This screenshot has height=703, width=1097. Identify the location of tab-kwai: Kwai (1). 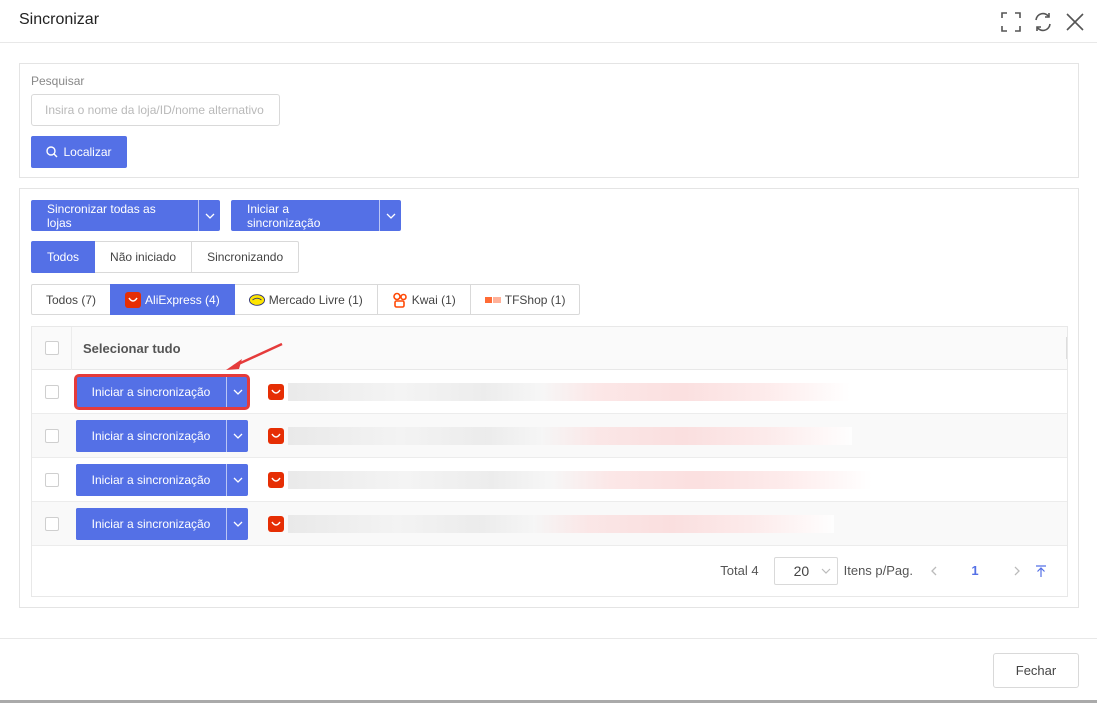
(423, 299).